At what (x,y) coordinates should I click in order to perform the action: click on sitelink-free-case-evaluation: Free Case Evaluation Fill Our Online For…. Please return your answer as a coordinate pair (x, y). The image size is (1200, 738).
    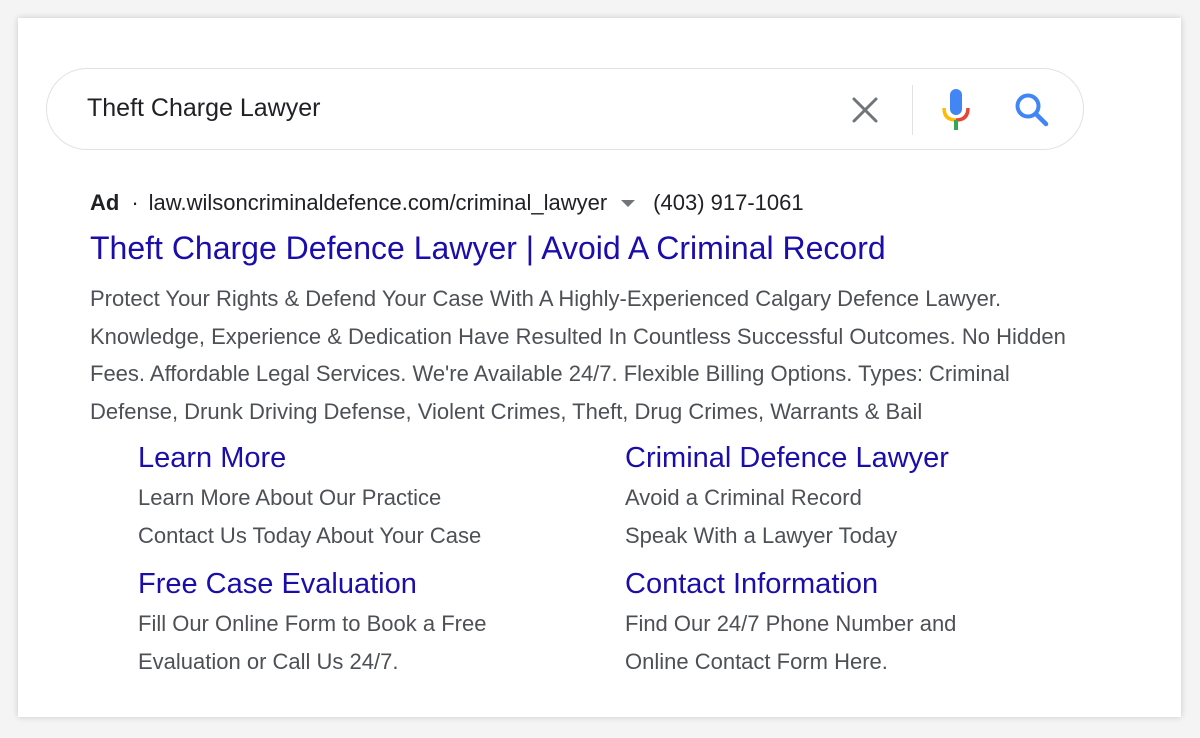
    Looking at the image, I should click on (358, 624).